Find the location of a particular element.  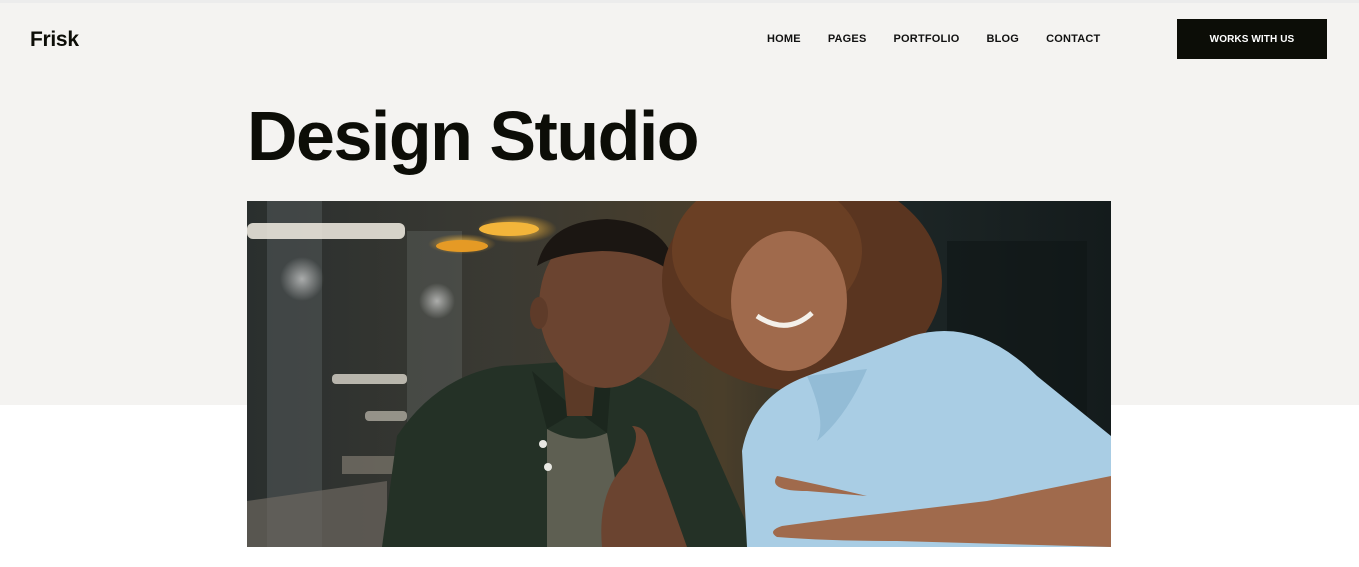

nav-item-pages: PAGES is located at coordinates (847, 39).